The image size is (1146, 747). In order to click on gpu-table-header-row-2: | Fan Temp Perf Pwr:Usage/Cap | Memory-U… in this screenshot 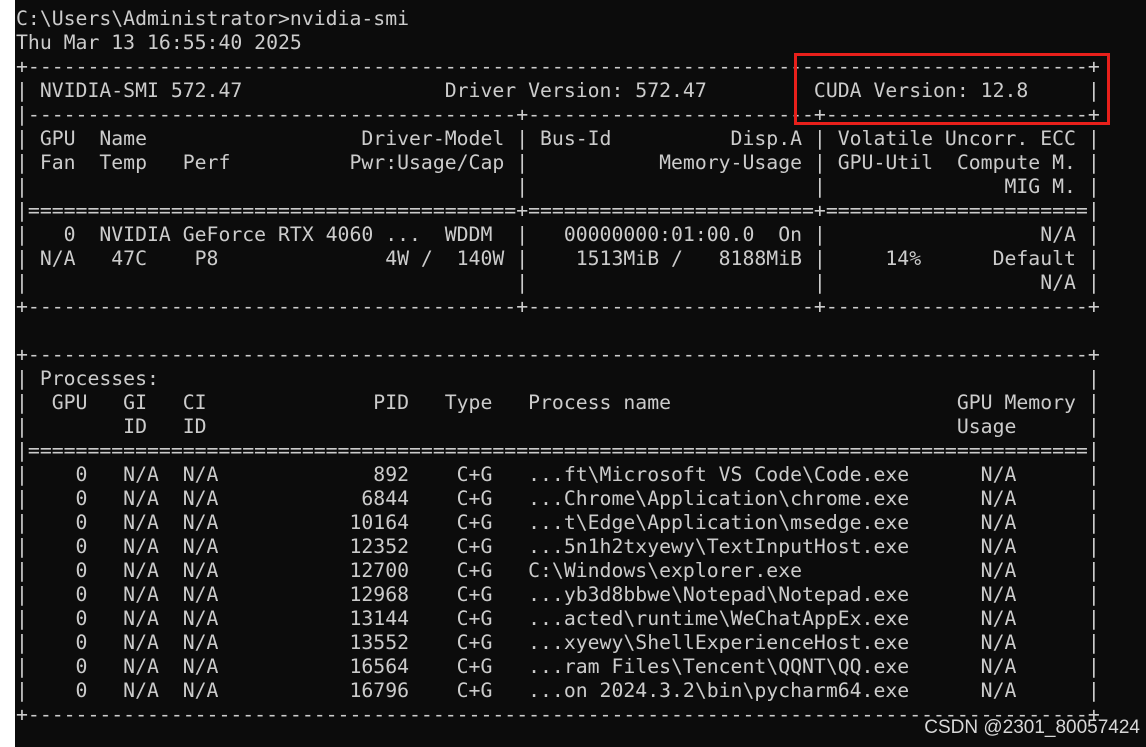, I will do `click(558, 162)`.